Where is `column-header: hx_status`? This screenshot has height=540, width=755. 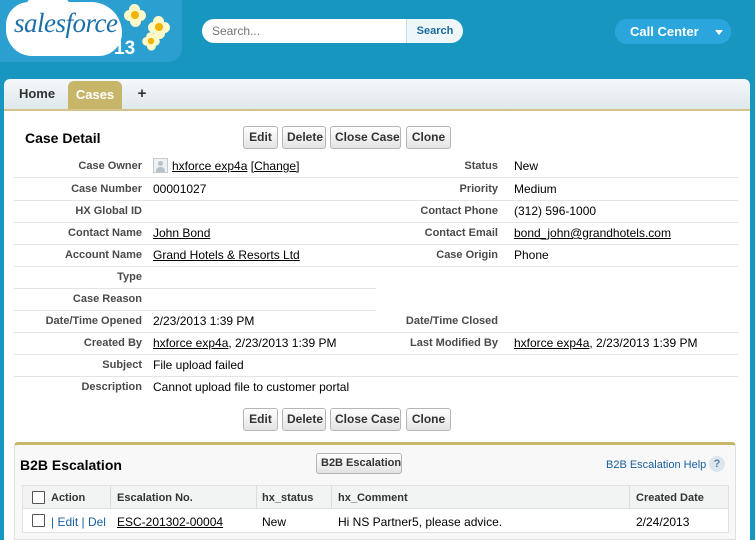 column-header: hx_status is located at coordinates (287, 498).